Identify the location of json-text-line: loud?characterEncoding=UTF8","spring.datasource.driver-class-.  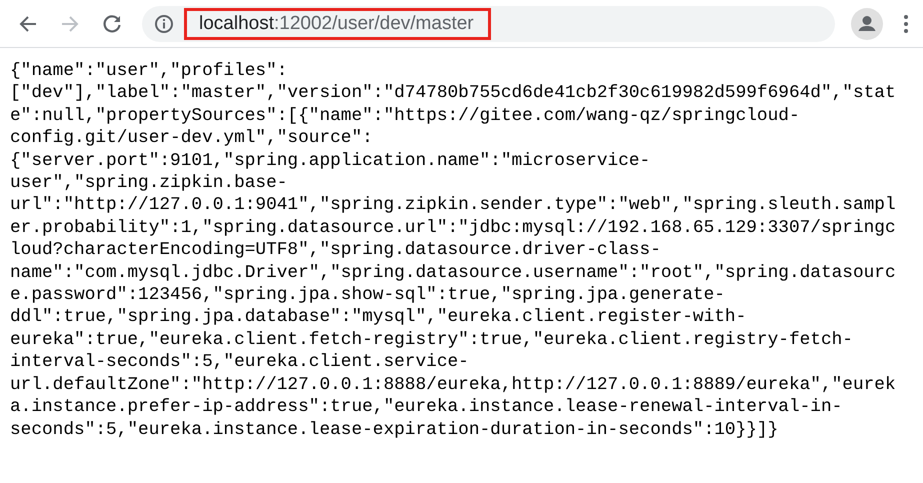
(335, 250).